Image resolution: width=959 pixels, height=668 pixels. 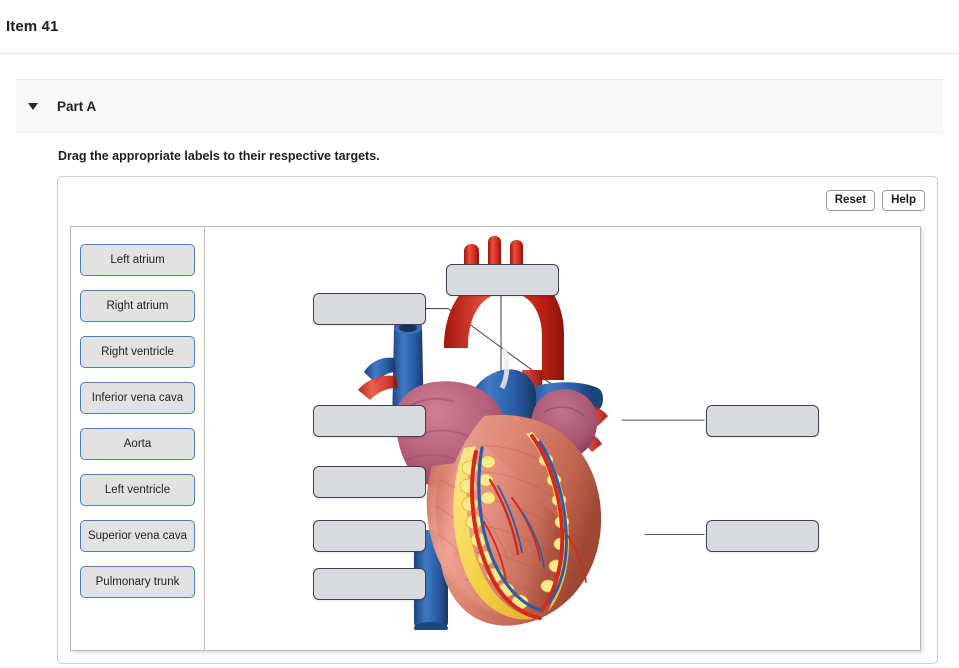 I want to click on coronary-fat-right-margin, so click(x=548, y=522).